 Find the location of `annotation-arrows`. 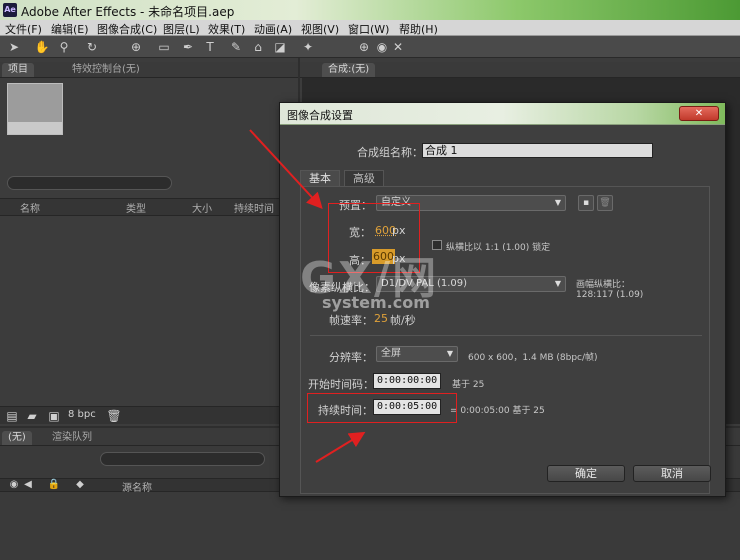

annotation-arrows is located at coordinates (307, 296).